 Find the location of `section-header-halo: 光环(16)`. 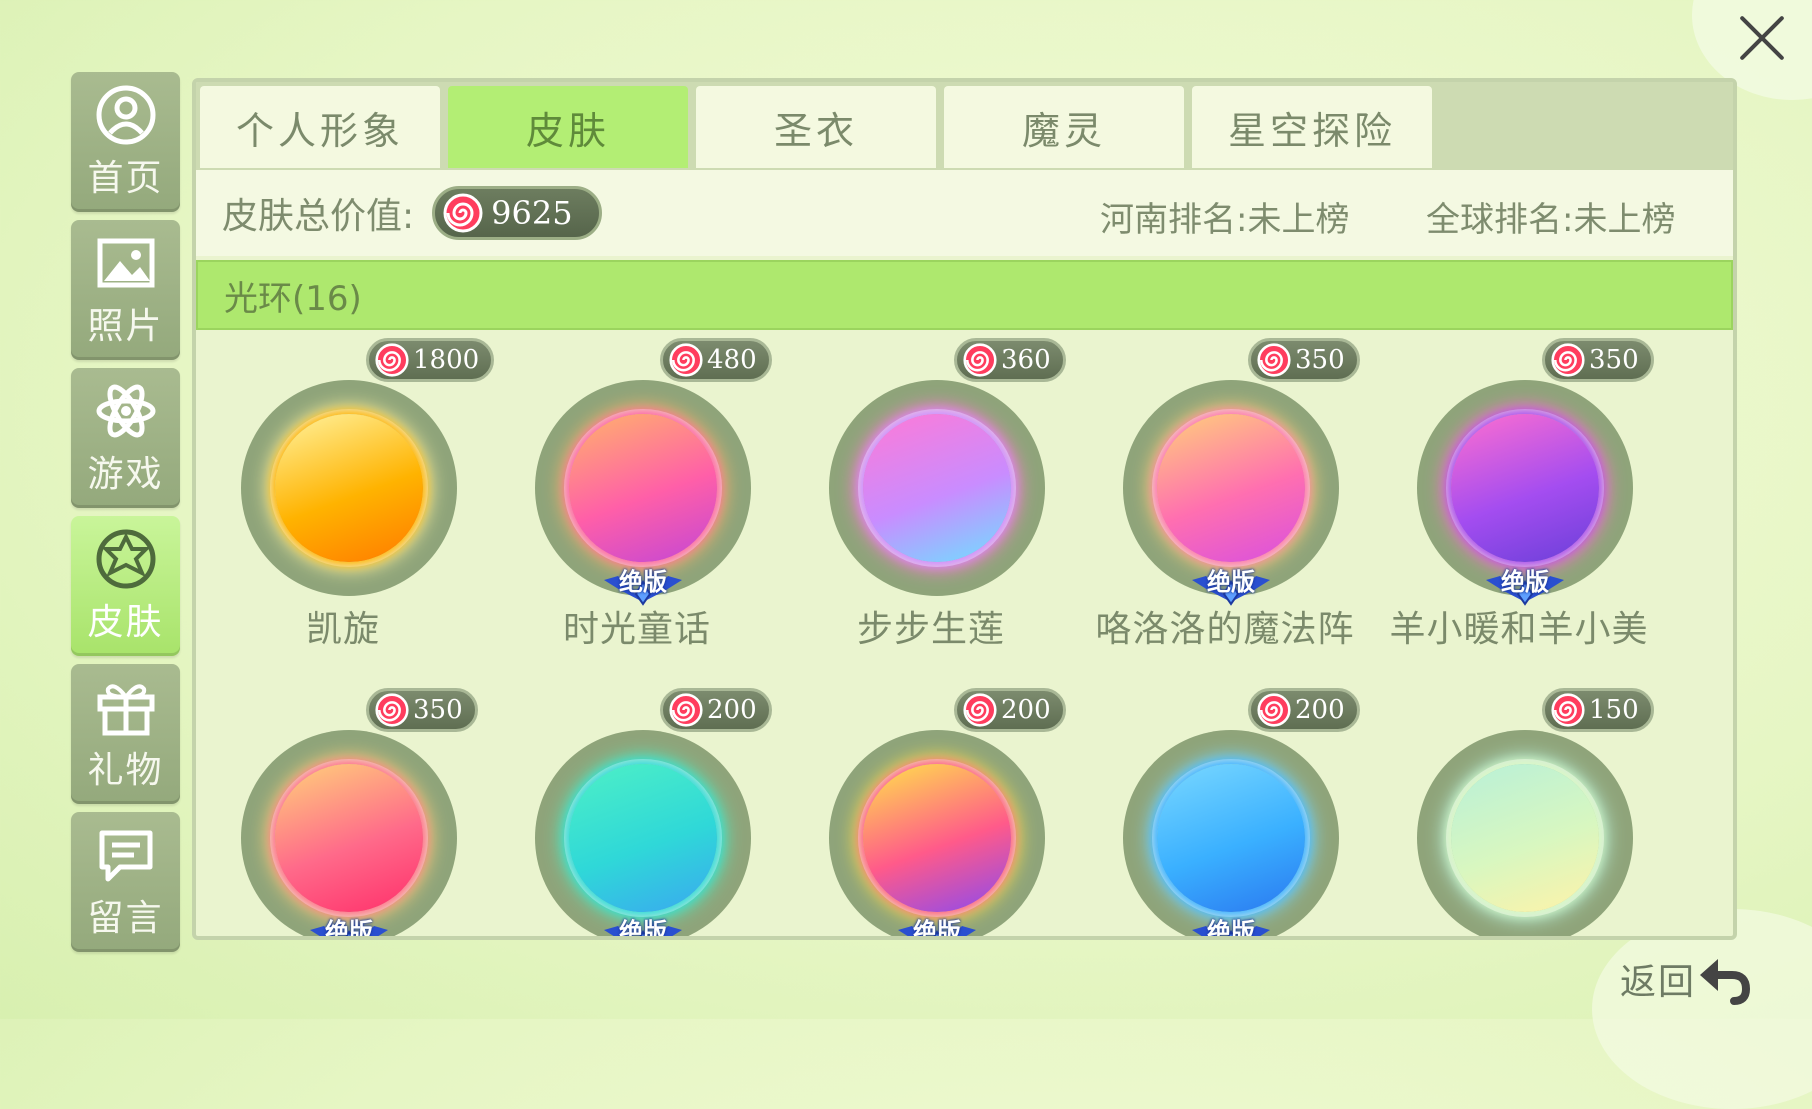

section-header-halo: 光环(16) is located at coordinates (964, 295).